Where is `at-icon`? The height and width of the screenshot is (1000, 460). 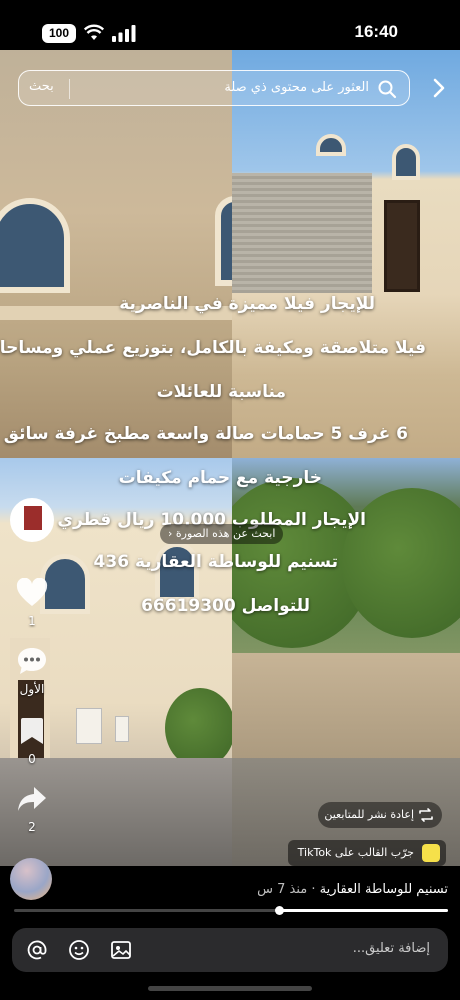
at-icon is located at coordinates (37, 950).